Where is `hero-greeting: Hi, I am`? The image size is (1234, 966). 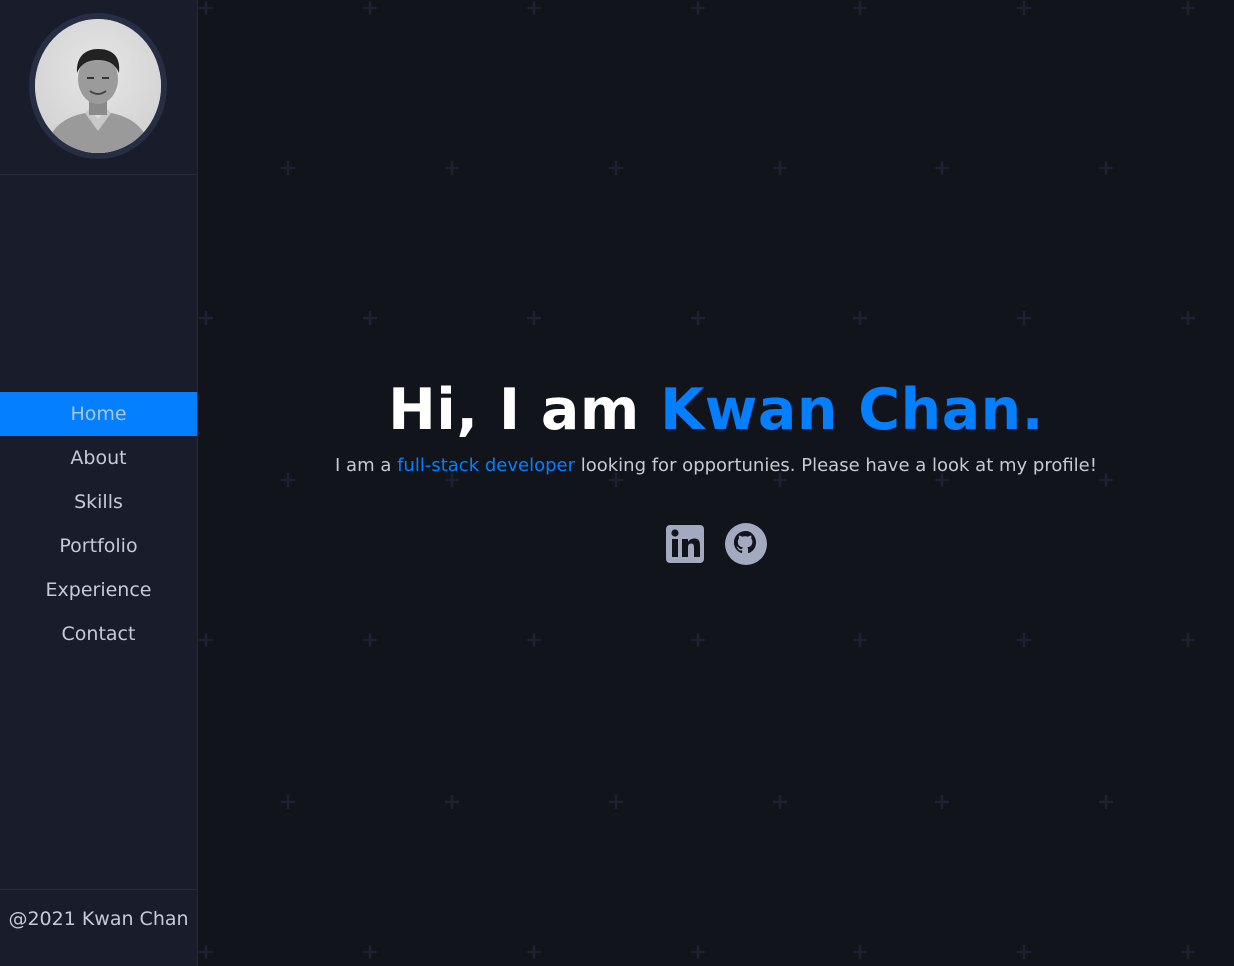 hero-greeting: Hi, I am is located at coordinates (524, 410).